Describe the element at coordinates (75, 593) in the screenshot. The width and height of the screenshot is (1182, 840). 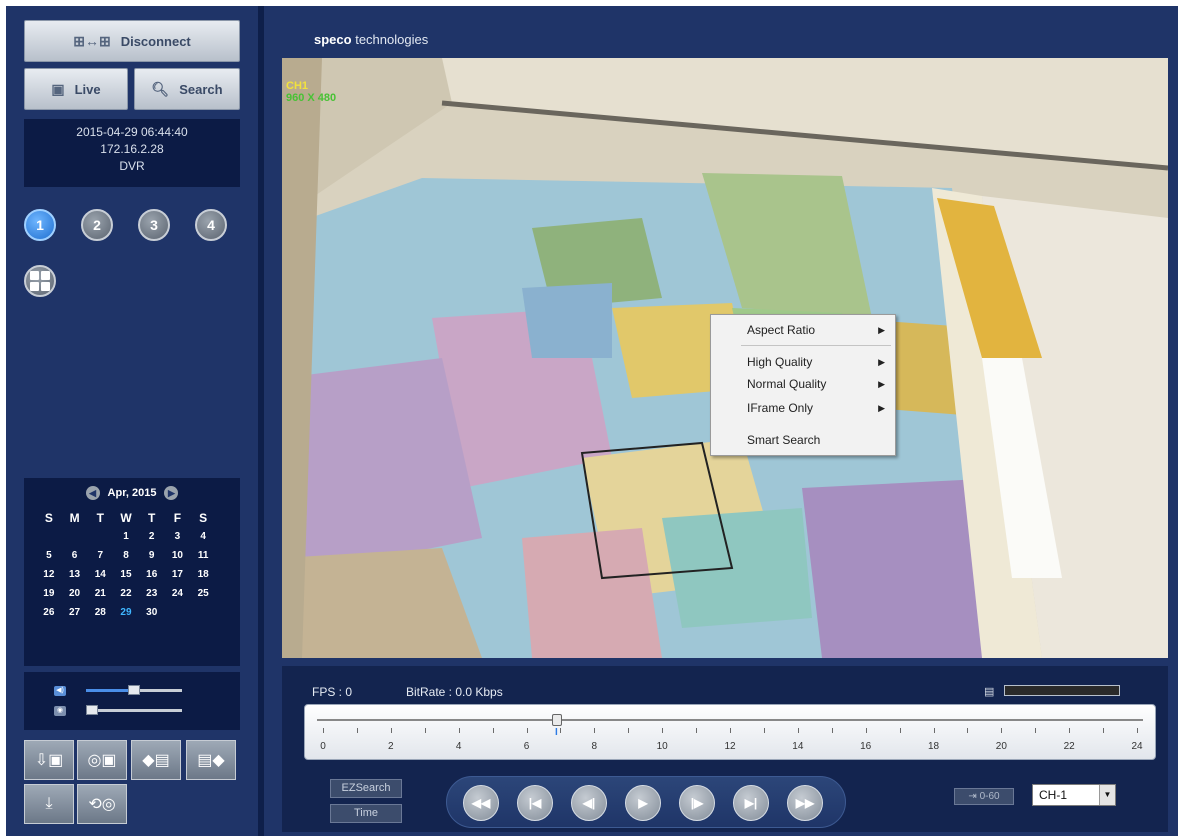
I see `calendar-day: 20` at that location.